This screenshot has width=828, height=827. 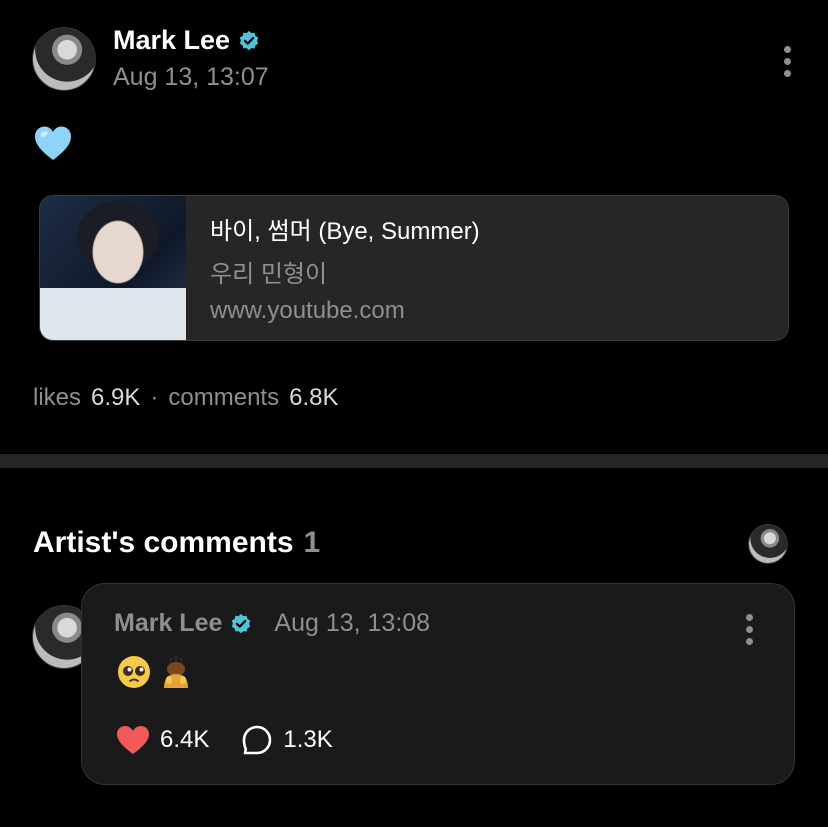 What do you see at coordinates (133, 740) in the screenshot?
I see `like-heart-icon` at bounding box center [133, 740].